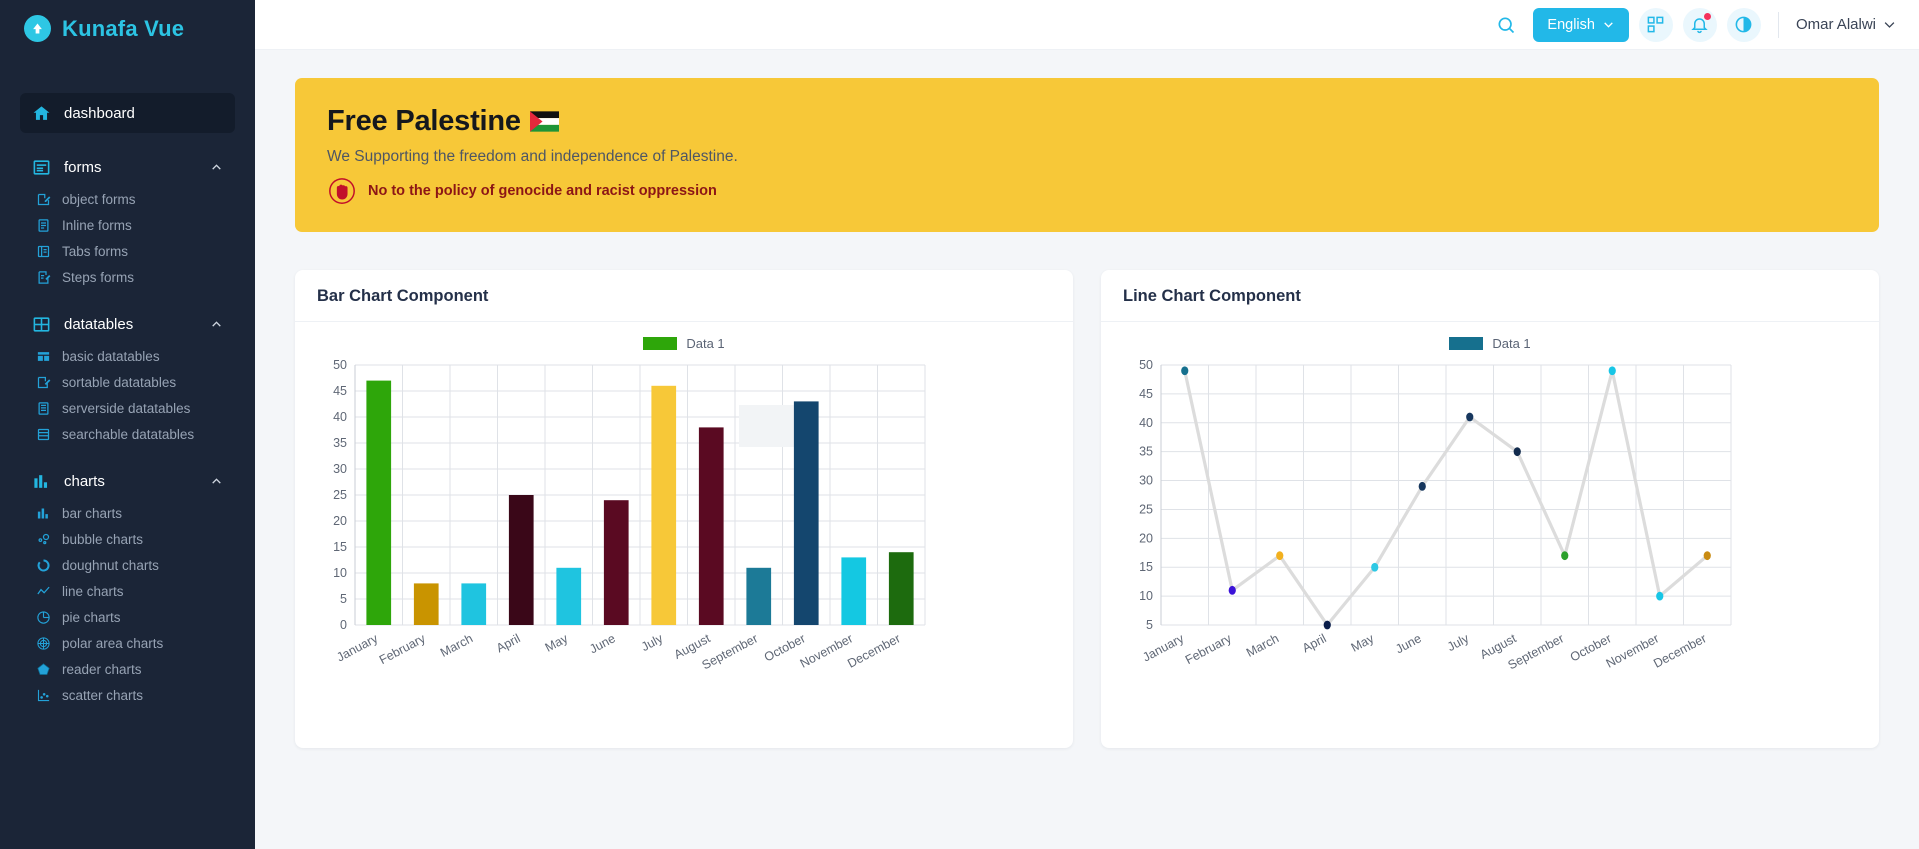 This screenshot has width=1919, height=849. Describe the element at coordinates (1655, 24) in the screenshot. I see `apps-grid-icon` at that location.